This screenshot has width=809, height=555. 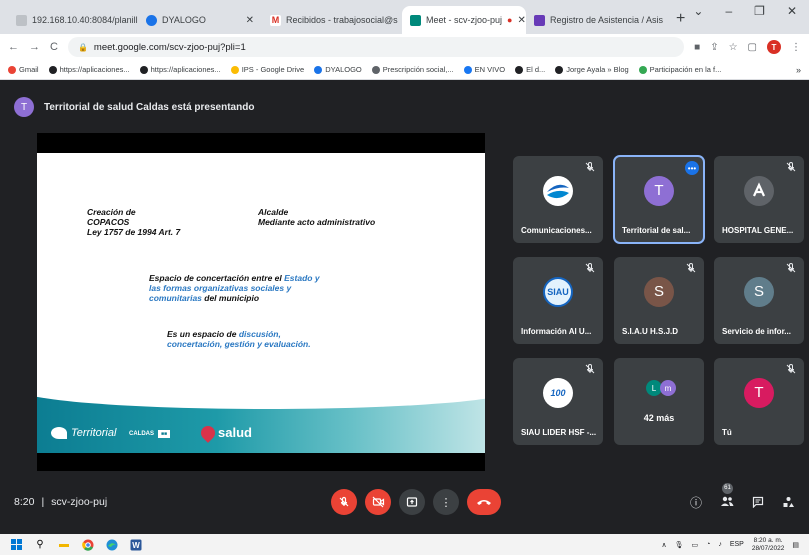 What do you see at coordinates (774, 47) in the screenshot?
I see `profile-avatar: T` at bounding box center [774, 47].